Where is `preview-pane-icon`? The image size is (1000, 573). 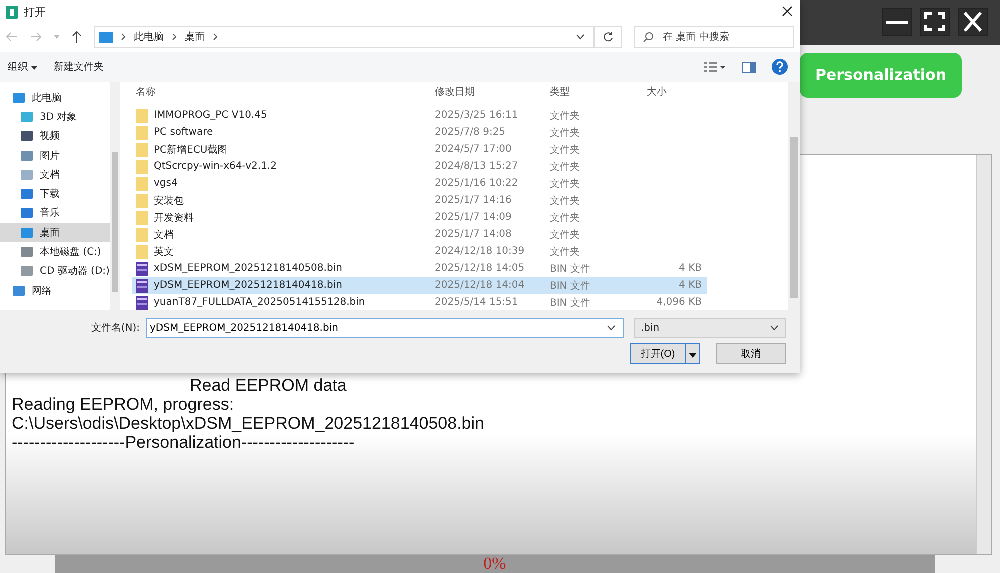
preview-pane-icon is located at coordinates (749, 67).